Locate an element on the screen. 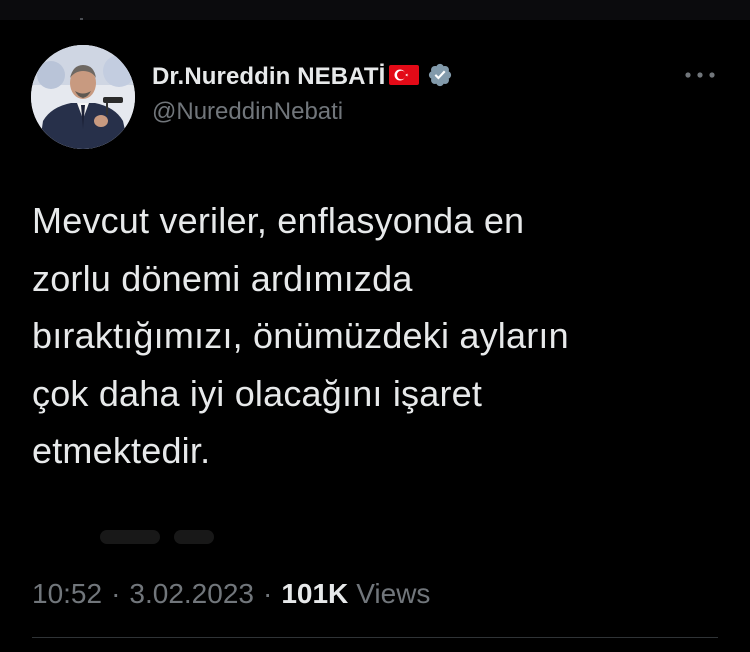  turkey-flag-icon is located at coordinates (404, 77).